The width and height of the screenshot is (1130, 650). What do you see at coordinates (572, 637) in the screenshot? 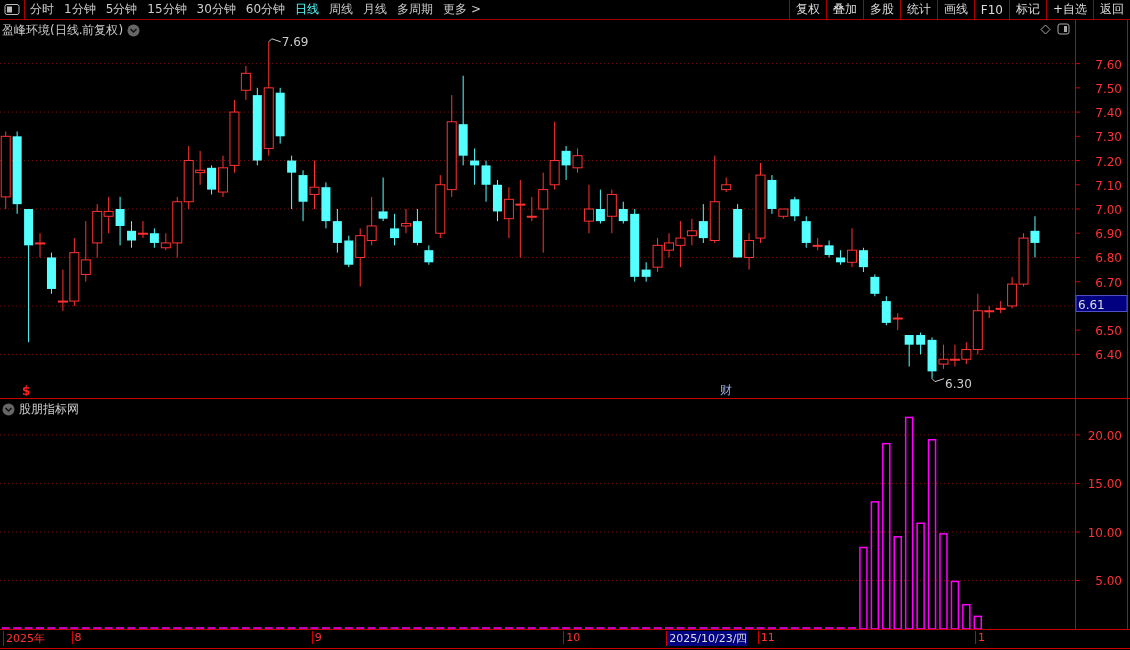
I see `date-axis-label: 10` at bounding box center [572, 637].